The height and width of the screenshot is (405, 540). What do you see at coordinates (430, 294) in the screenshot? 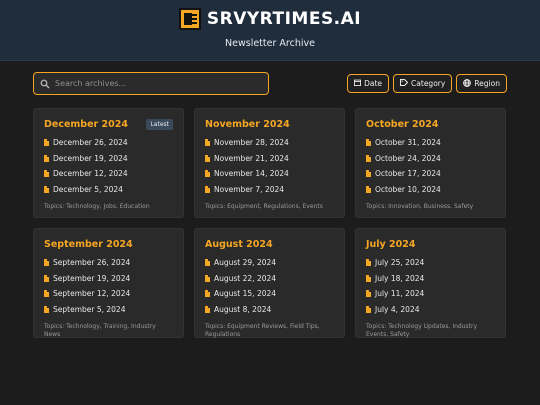
I see `issue-link: July 11, 2024` at bounding box center [430, 294].